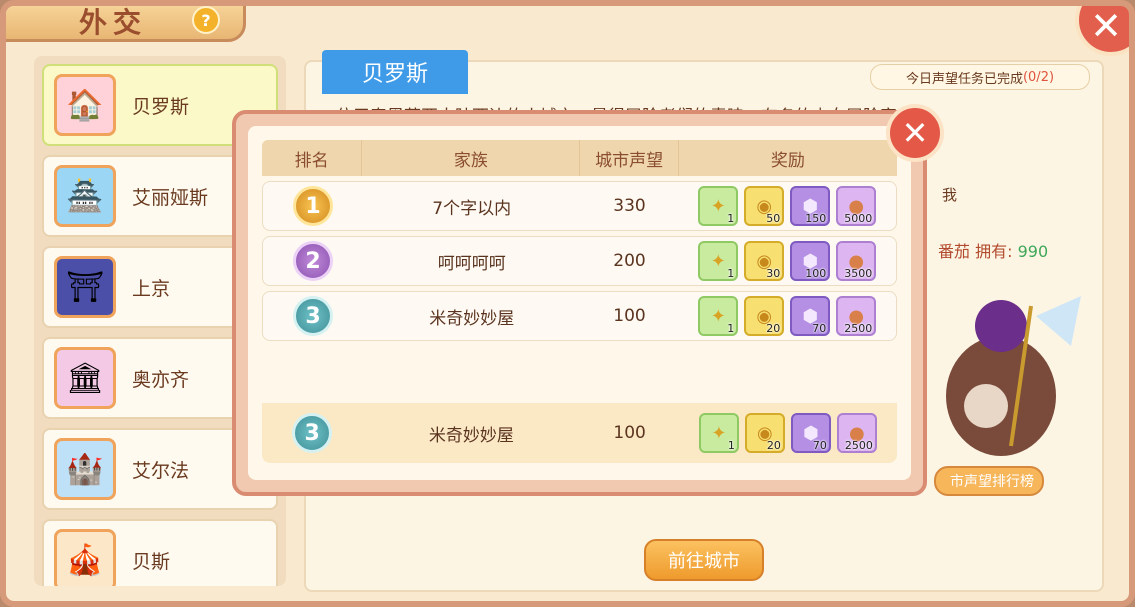 This screenshot has width=1135, height=607. What do you see at coordinates (629, 206) in the screenshot?
I see `reputation-value: 330` at bounding box center [629, 206].